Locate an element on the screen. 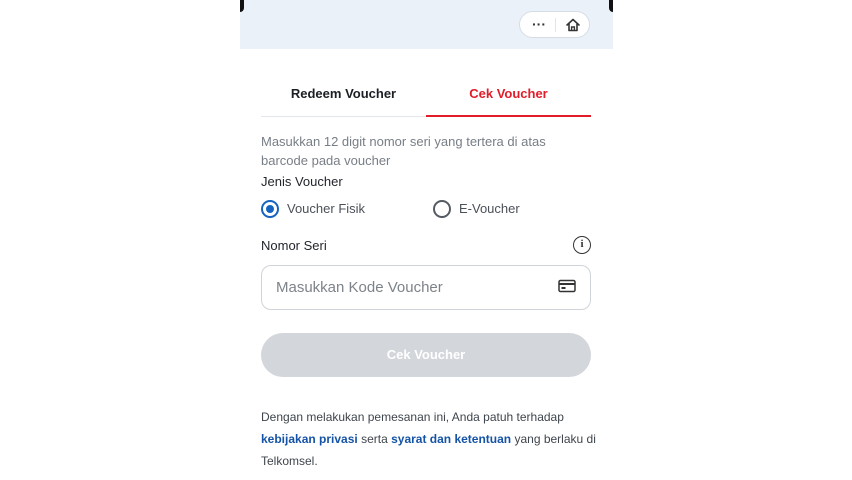  radio-unselected-icon is located at coordinates (442, 209).